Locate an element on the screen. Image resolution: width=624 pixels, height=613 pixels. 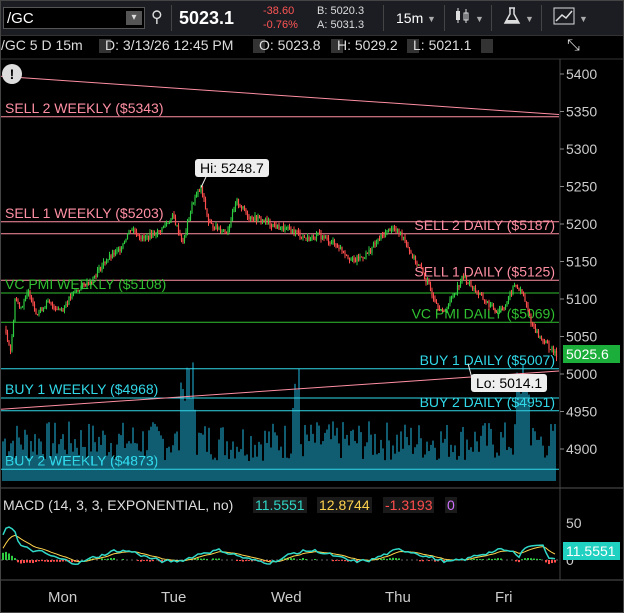
macd-avg: 12.8744 is located at coordinates (344, 505).